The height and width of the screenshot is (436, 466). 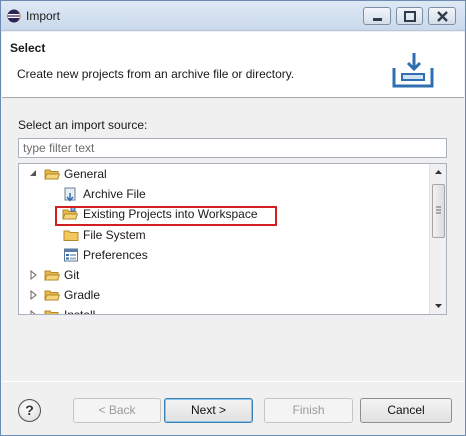 What do you see at coordinates (14, 16) in the screenshot?
I see `eclipse-icon` at bounding box center [14, 16].